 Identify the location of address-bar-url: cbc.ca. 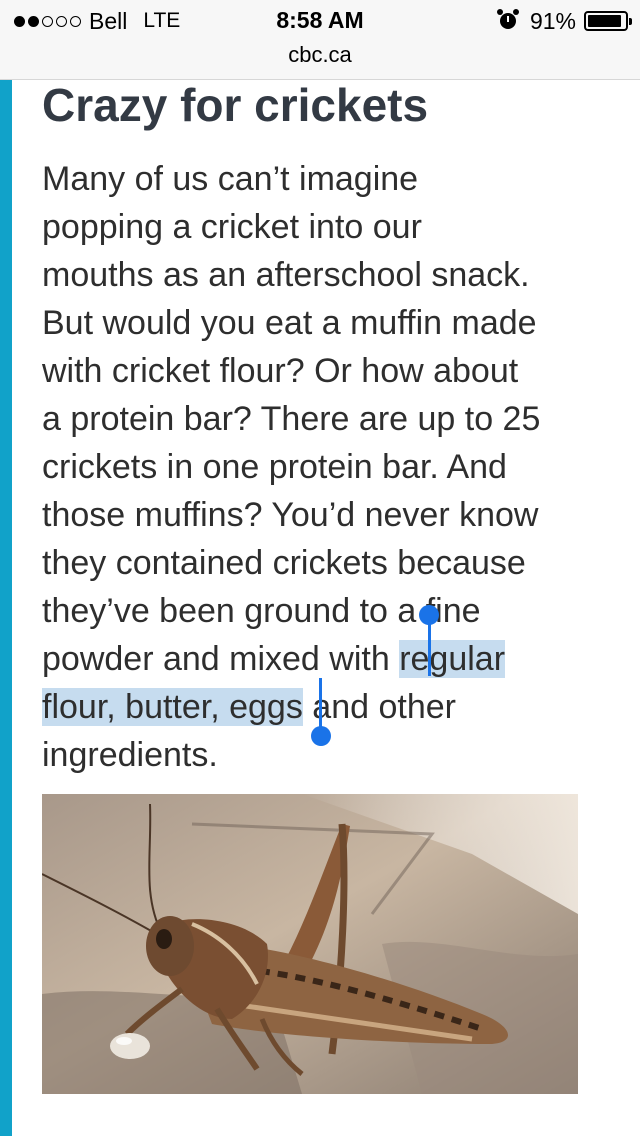
(320, 55).